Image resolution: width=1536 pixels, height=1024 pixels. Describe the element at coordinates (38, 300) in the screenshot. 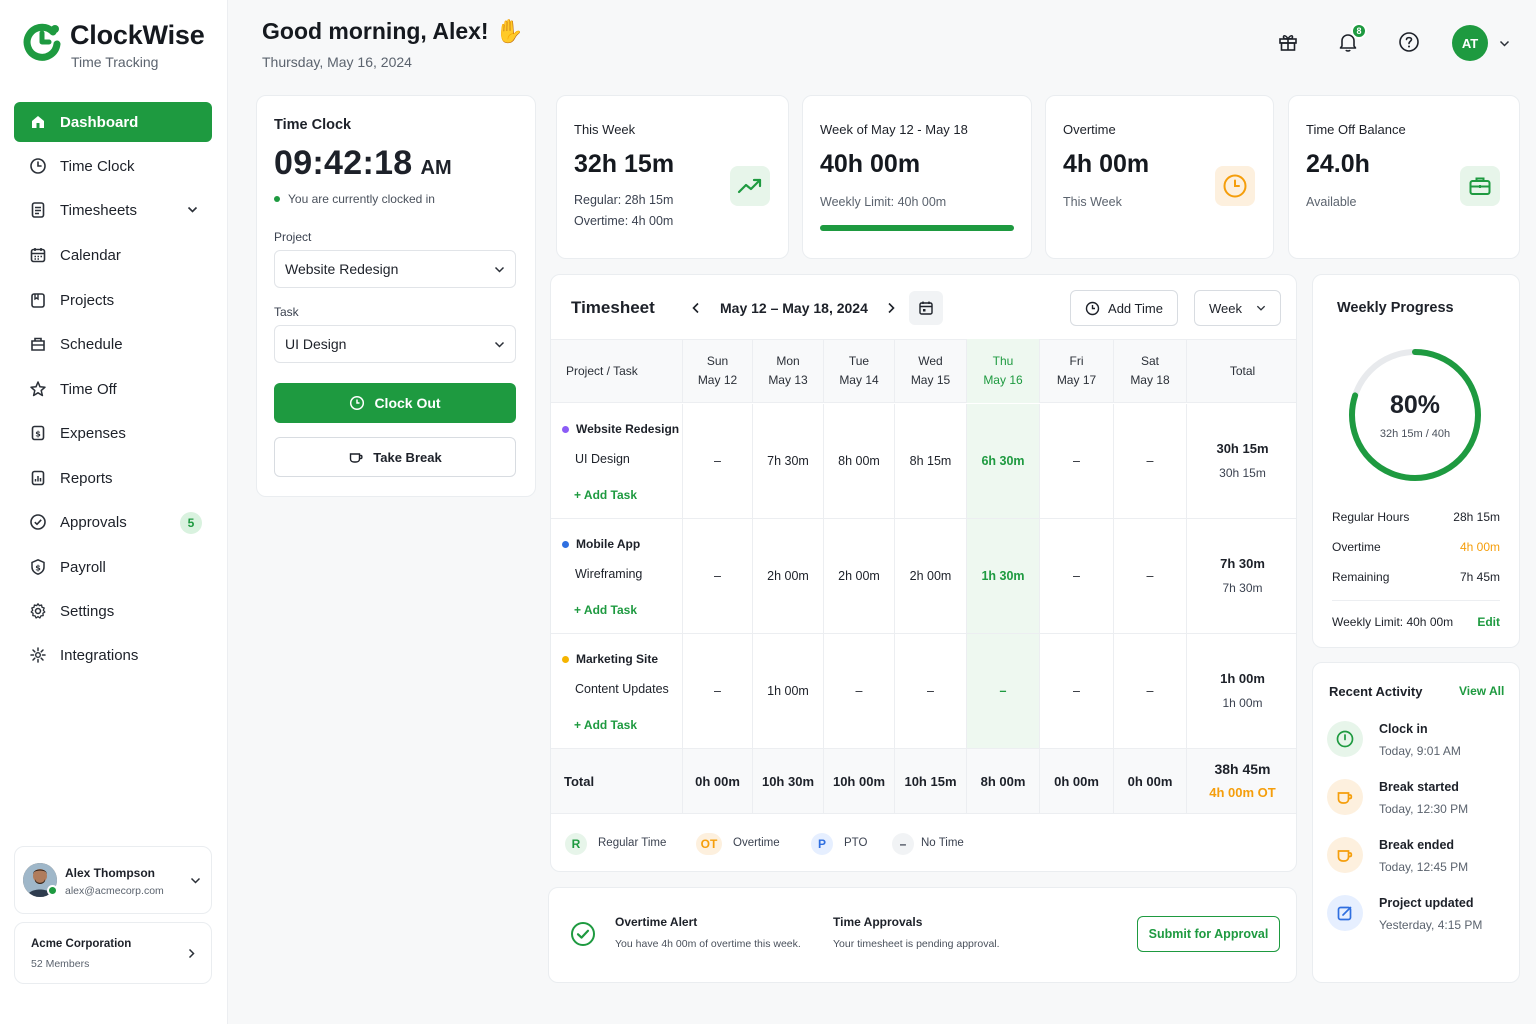

I see `folder-icon` at that location.